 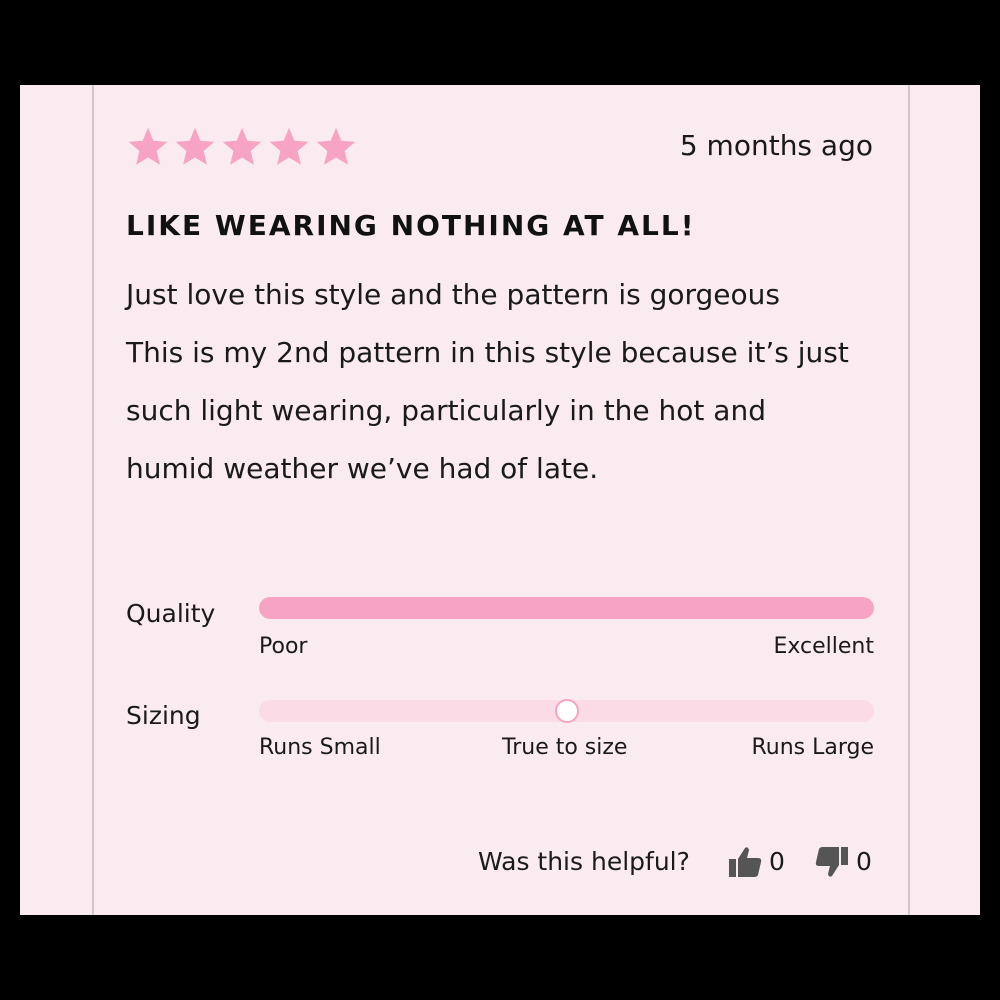 What do you see at coordinates (362, 468) in the screenshot?
I see `review-body-line: humid weather we’ve had of late.` at bounding box center [362, 468].